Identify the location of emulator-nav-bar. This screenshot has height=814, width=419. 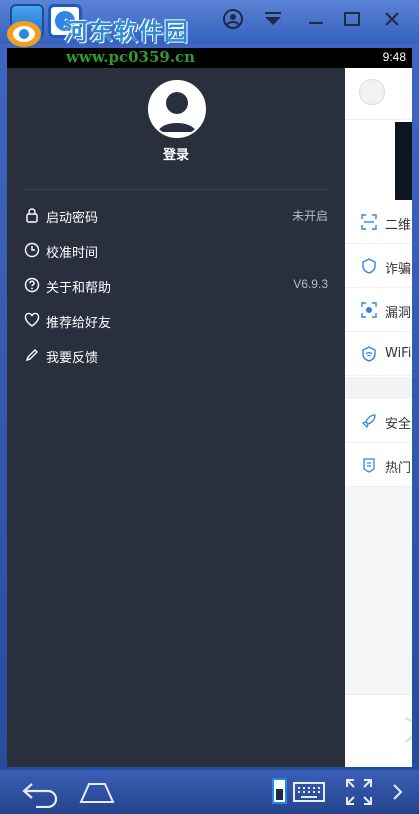
(209, 792).